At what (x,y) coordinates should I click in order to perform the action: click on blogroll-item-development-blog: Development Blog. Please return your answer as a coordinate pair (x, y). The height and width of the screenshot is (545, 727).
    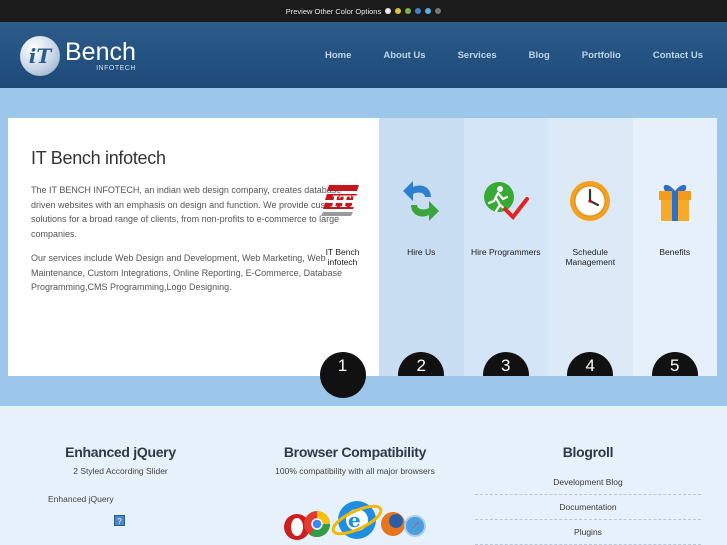
    Looking at the image, I should click on (588, 482).